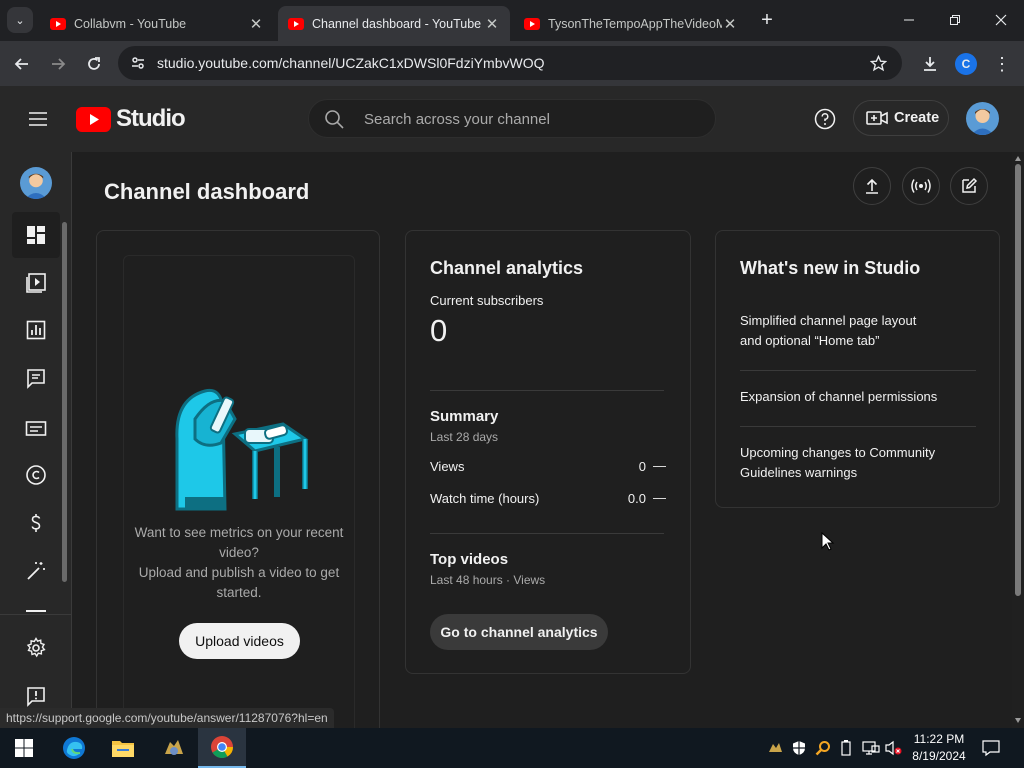 Image resolution: width=1024 pixels, height=768 pixels. I want to click on whats-new-item-text: Simplified channel page layout, so click(828, 320).